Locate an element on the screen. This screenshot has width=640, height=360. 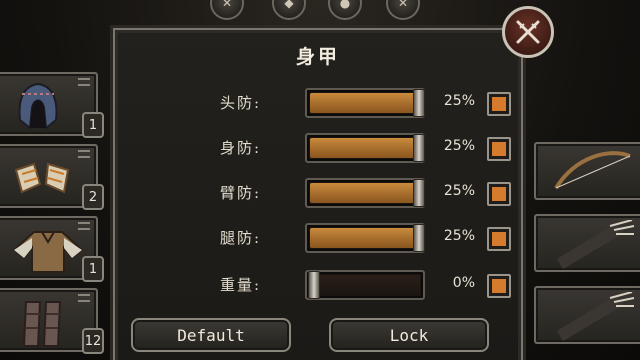
row-head: 头防: 25% is located at coordinates (320, 103).